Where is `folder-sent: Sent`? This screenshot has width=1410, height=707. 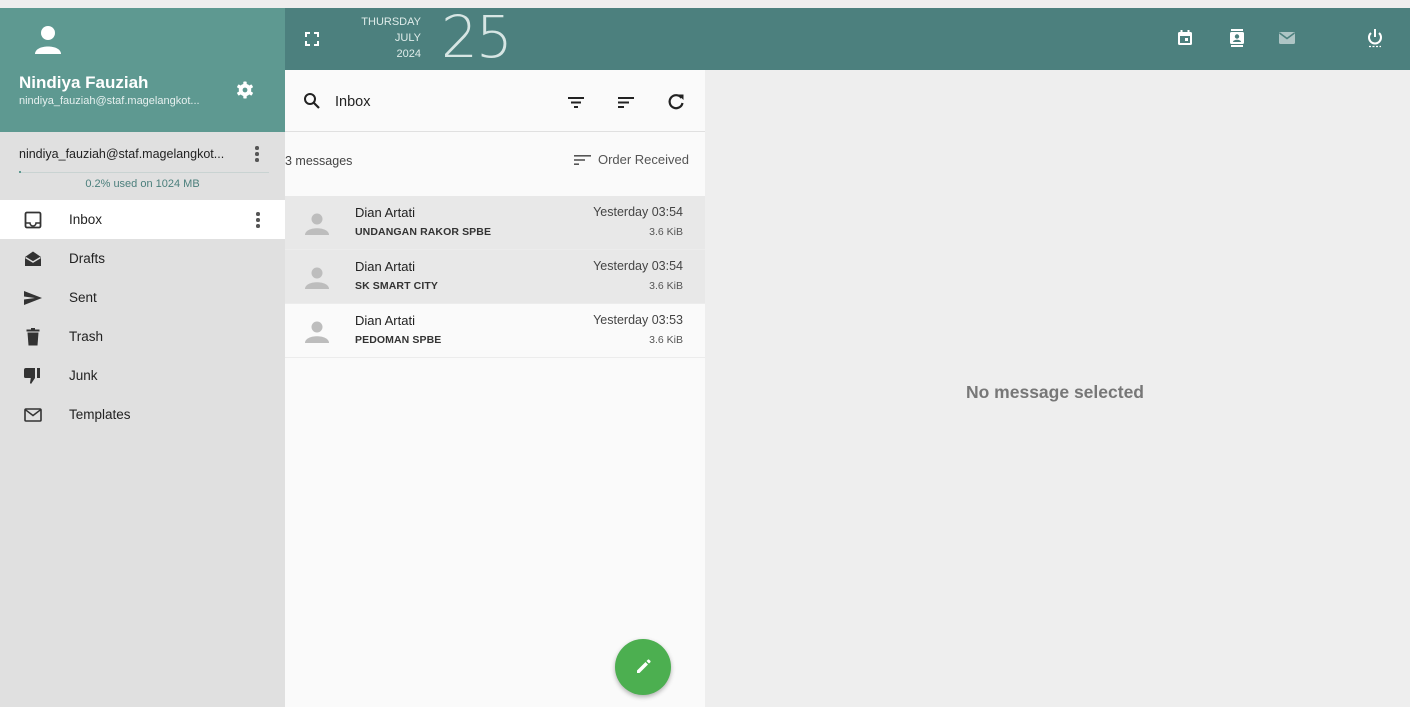 folder-sent: Sent is located at coordinates (142, 297).